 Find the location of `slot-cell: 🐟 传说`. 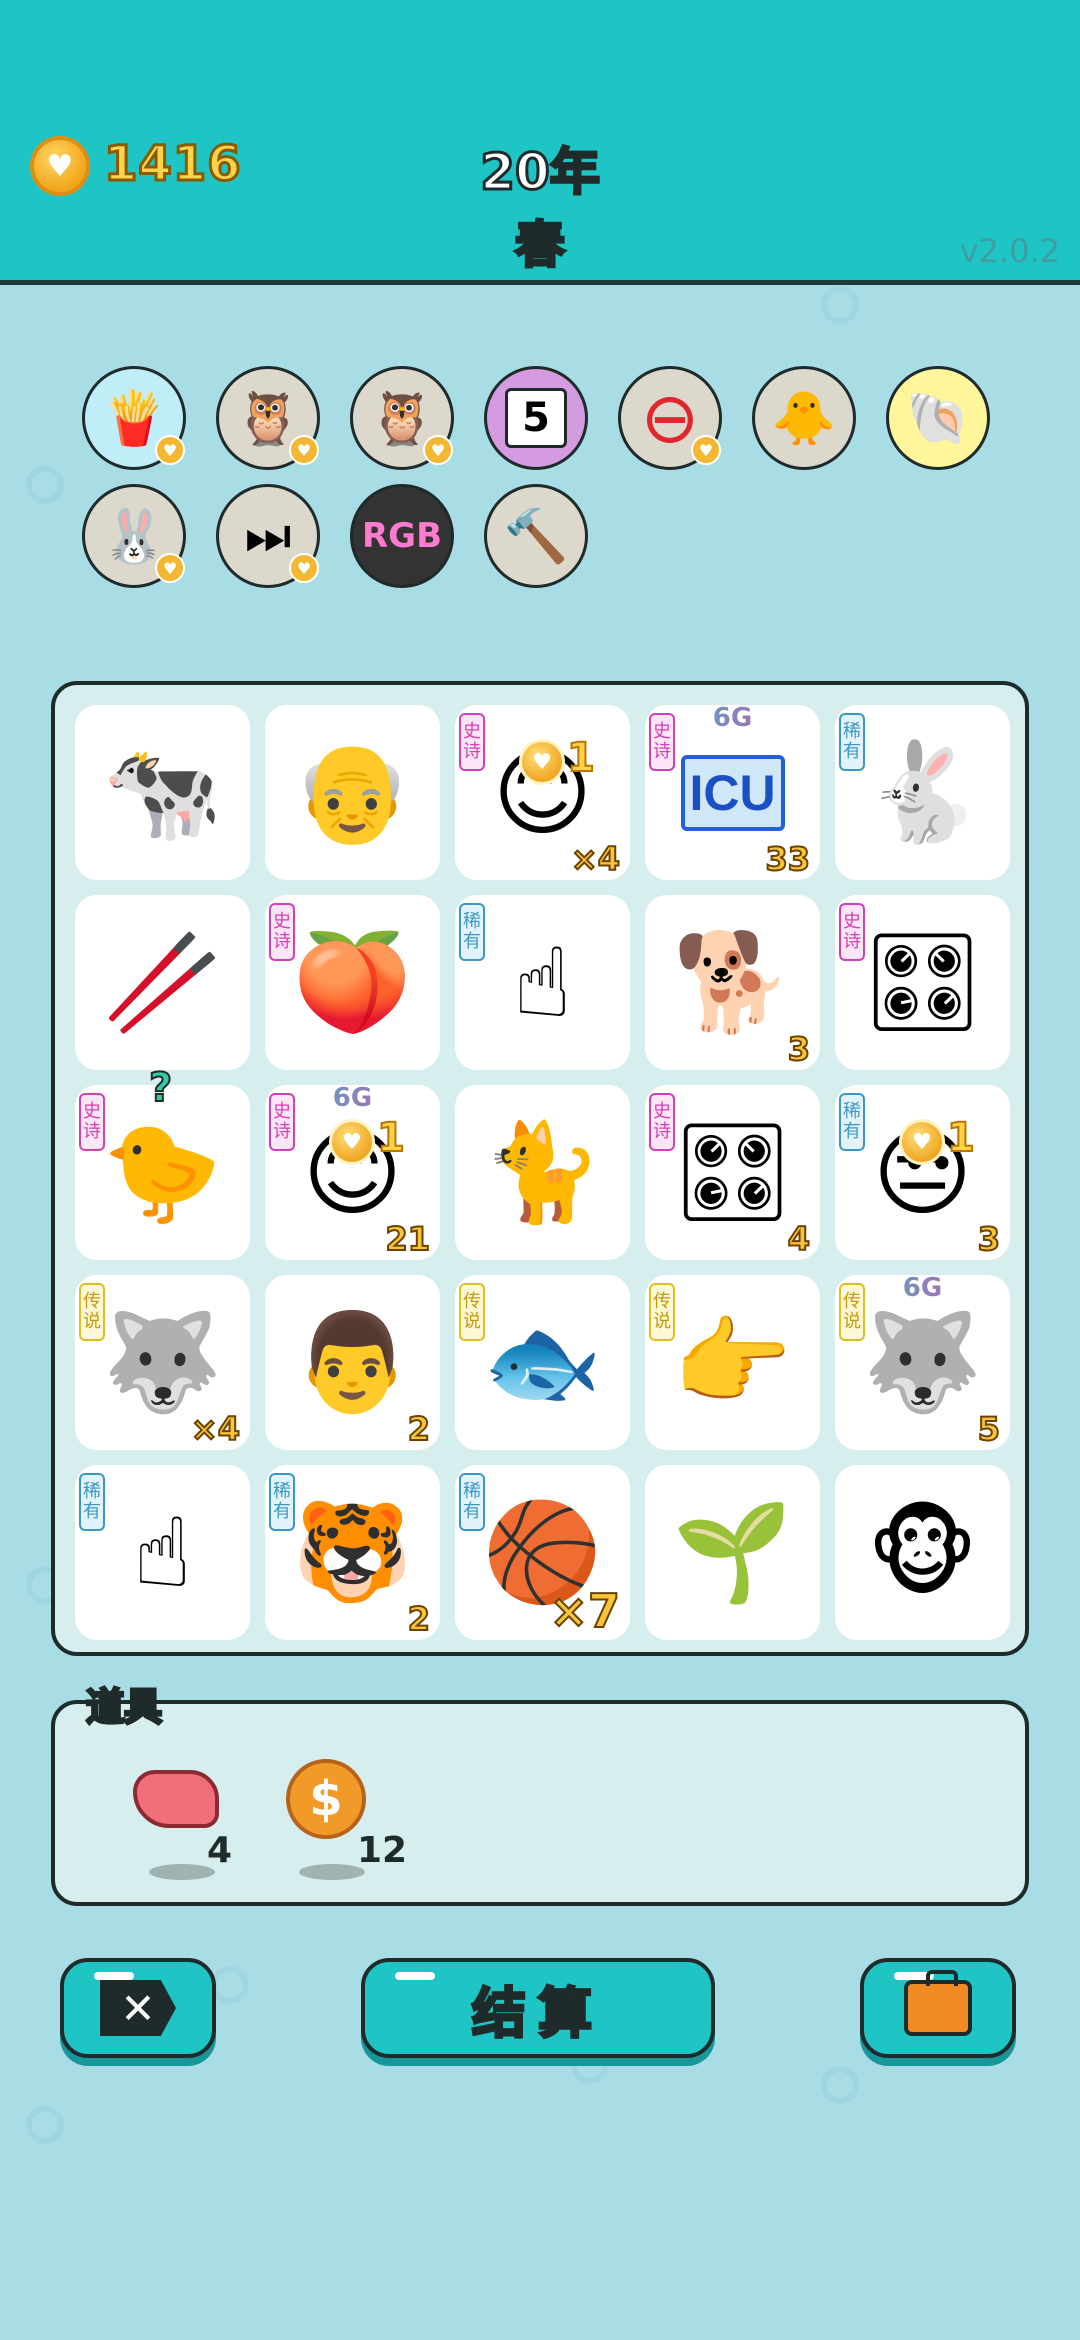

slot-cell: 🐟 传说 is located at coordinates (542, 1362).